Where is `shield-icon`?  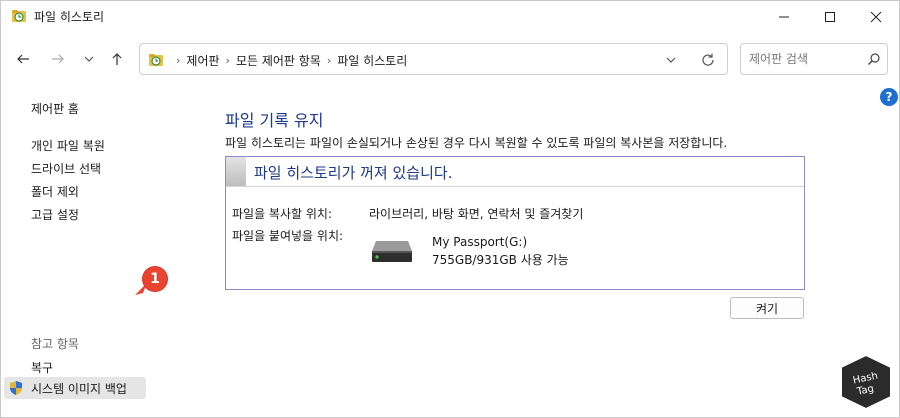
shield-icon is located at coordinates (16, 388).